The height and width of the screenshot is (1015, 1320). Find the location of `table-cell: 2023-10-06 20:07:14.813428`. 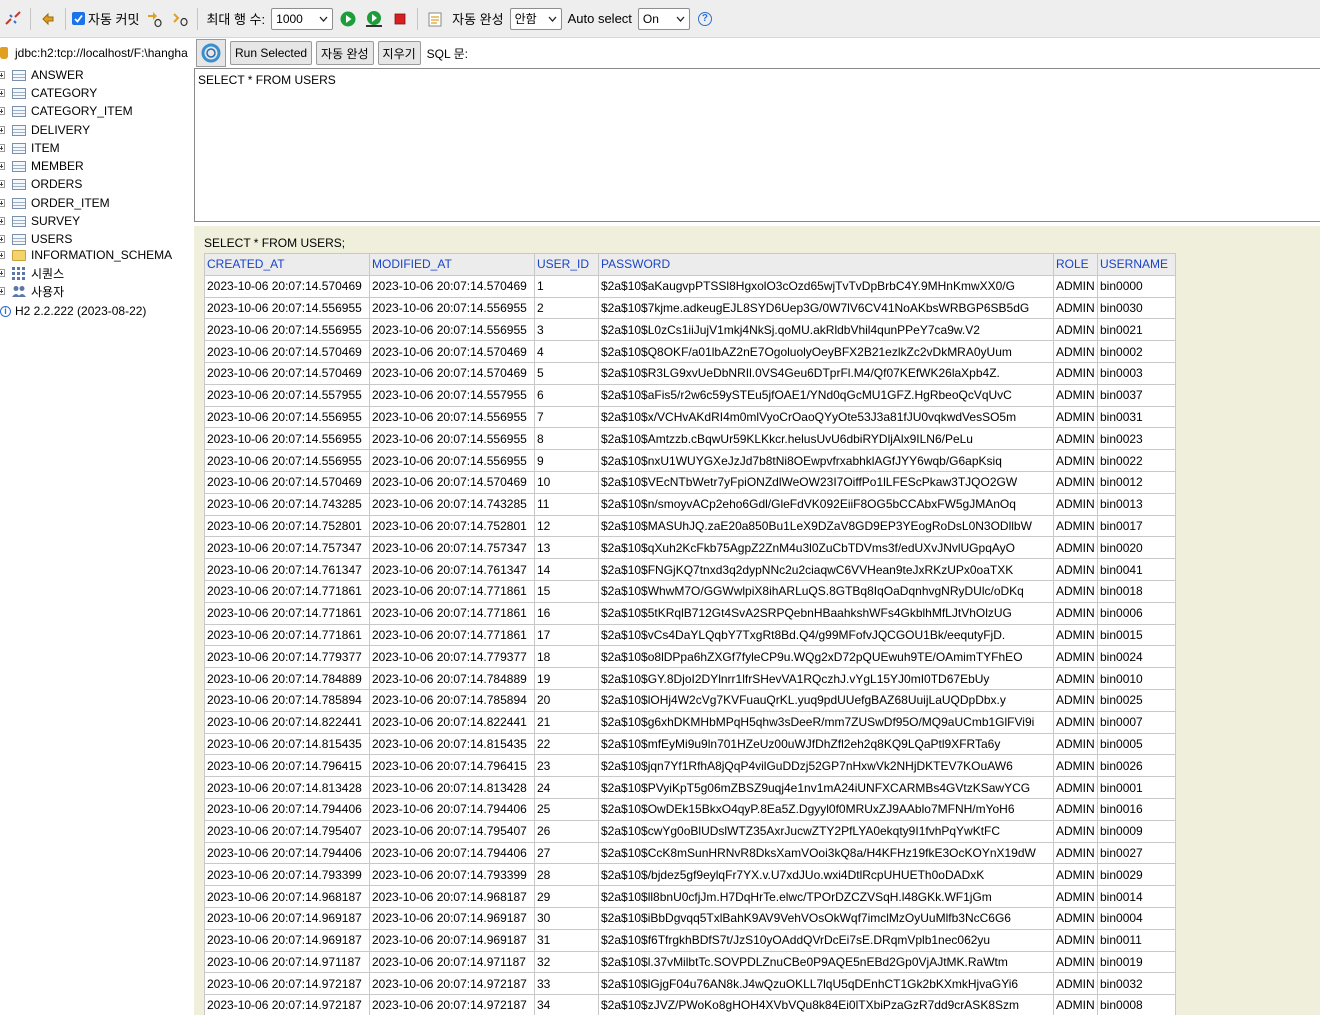

table-cell: 2023-10-06 20:07:14.813428 is located at coordinates (287, 787).